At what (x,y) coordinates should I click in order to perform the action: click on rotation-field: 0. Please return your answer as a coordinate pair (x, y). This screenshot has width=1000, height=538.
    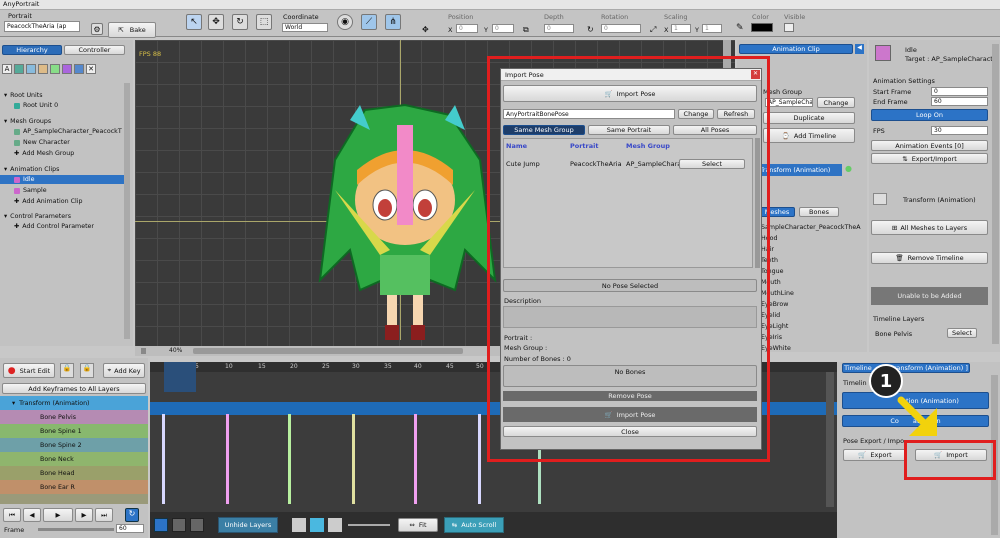
    Looking at the image, I should click on (621, 28).